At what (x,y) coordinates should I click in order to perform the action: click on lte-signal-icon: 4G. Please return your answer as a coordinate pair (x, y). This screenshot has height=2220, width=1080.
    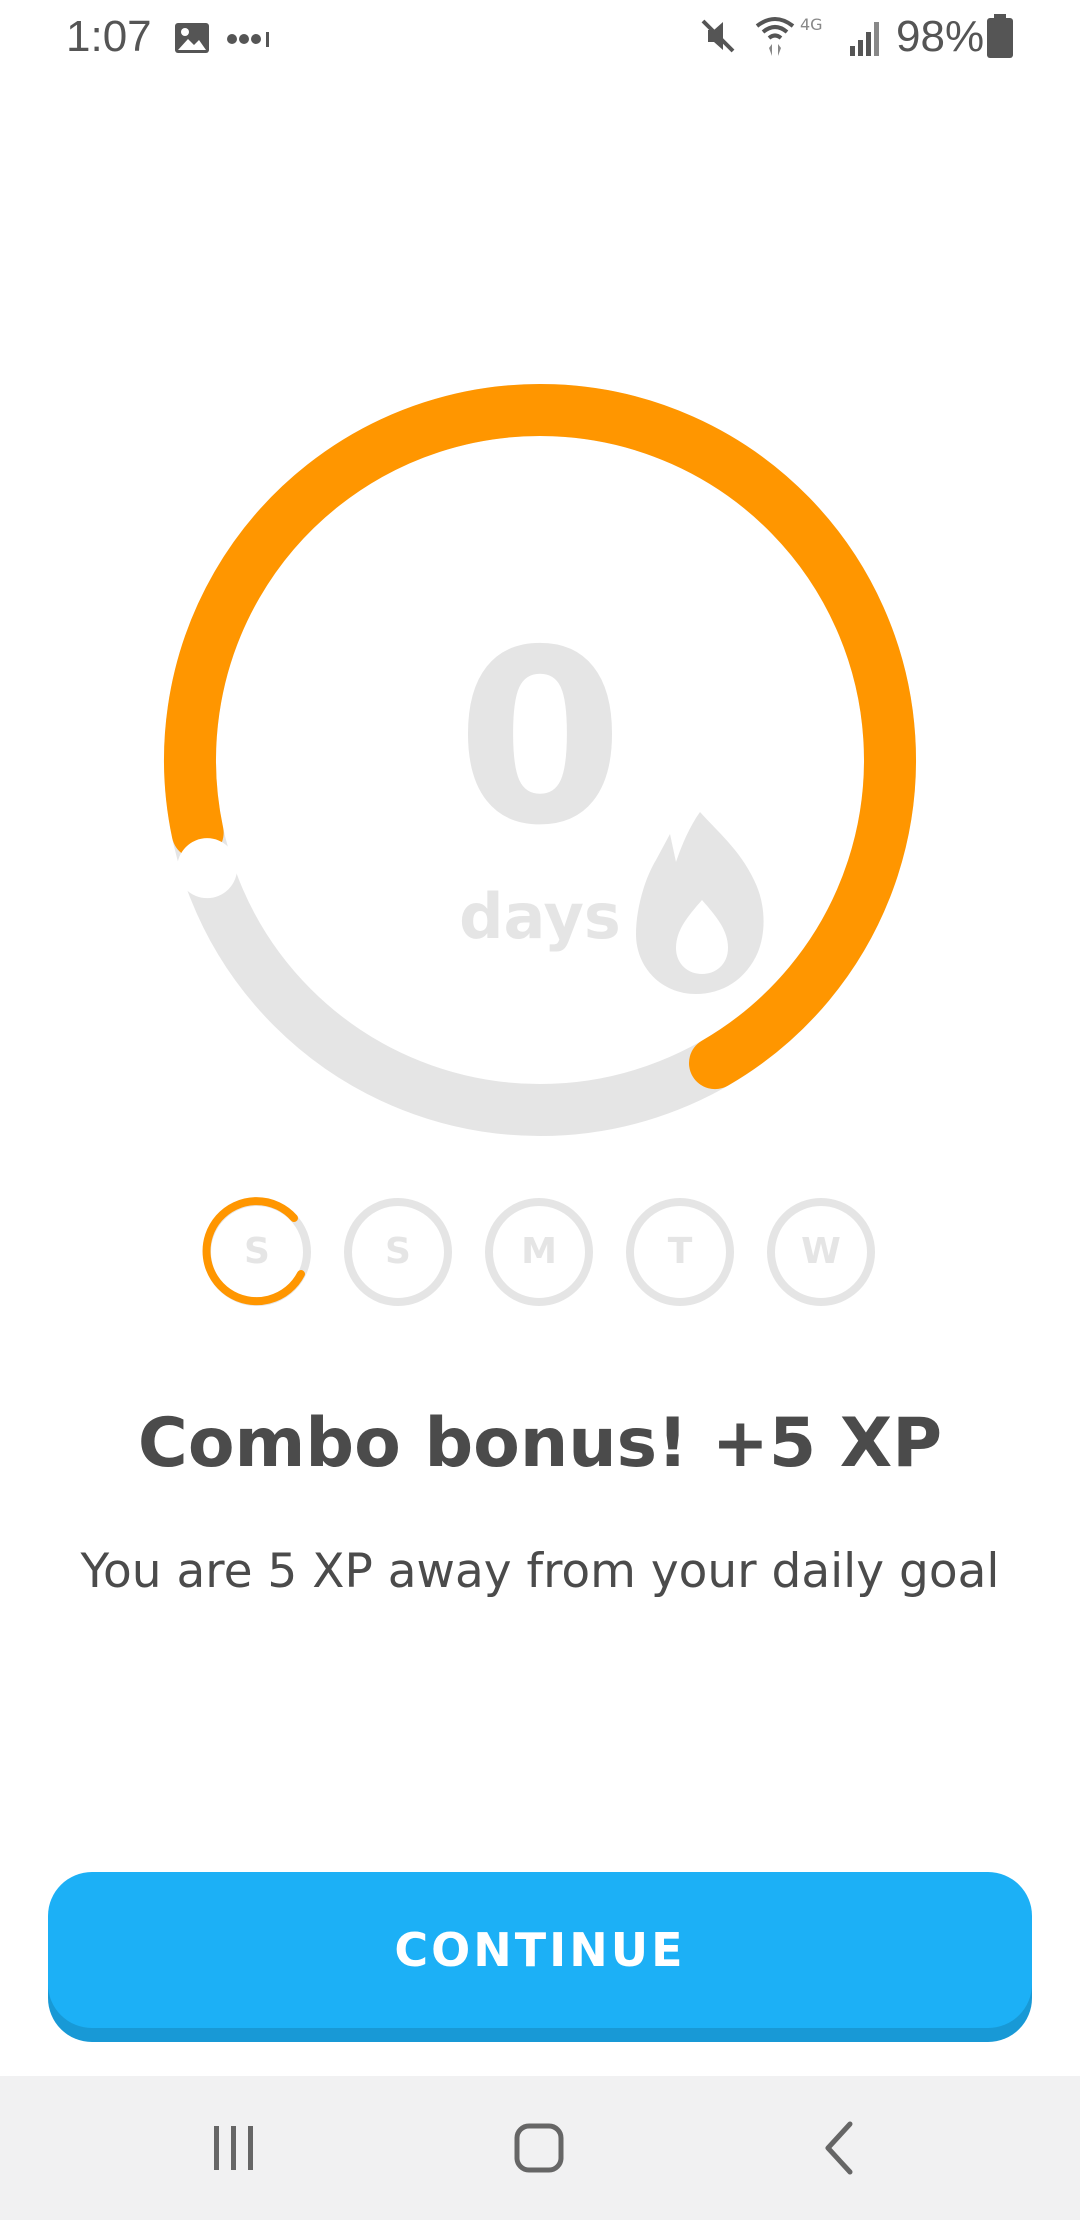
    Looking at the image, I should click on (839, 35).